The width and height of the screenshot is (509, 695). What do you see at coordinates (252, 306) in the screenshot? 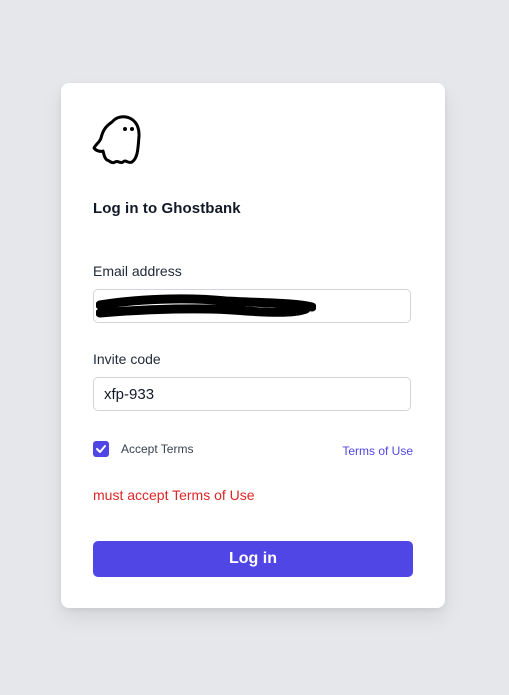
I see `email-field` at bounding box center [252, 306].